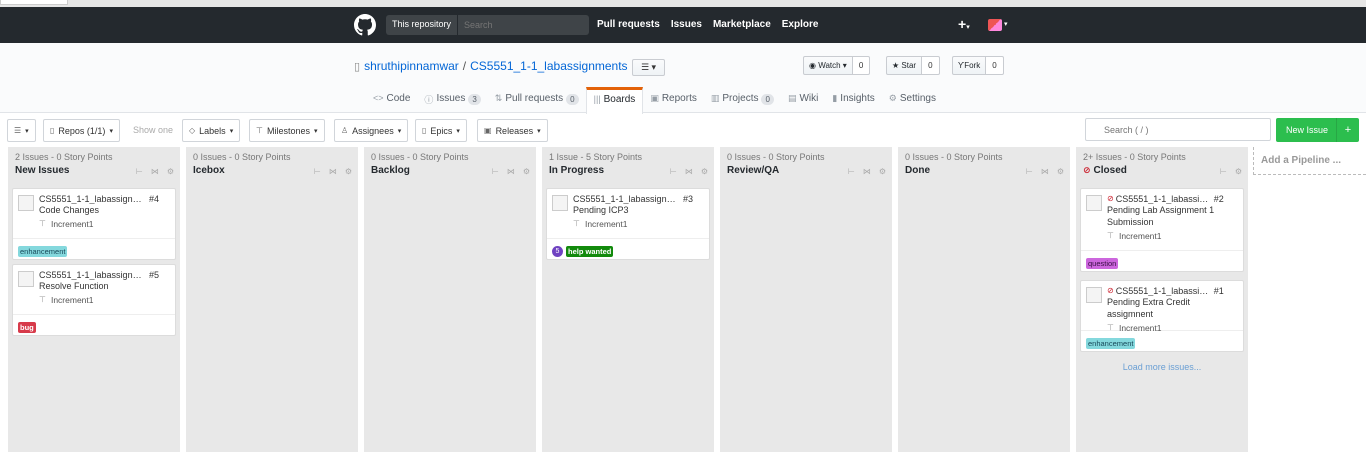  What do you see at coordinates (21, 130) in the screenshot?
I see `board-settings-button: ☰ ▾` at bounding box center [21, 130].